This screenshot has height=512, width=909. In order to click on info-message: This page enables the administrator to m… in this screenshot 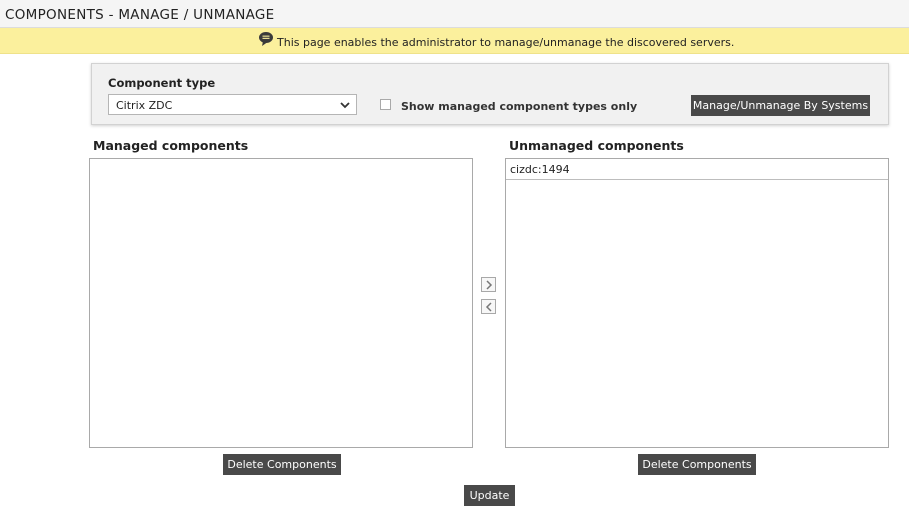, I will do `click(506, 42)`.